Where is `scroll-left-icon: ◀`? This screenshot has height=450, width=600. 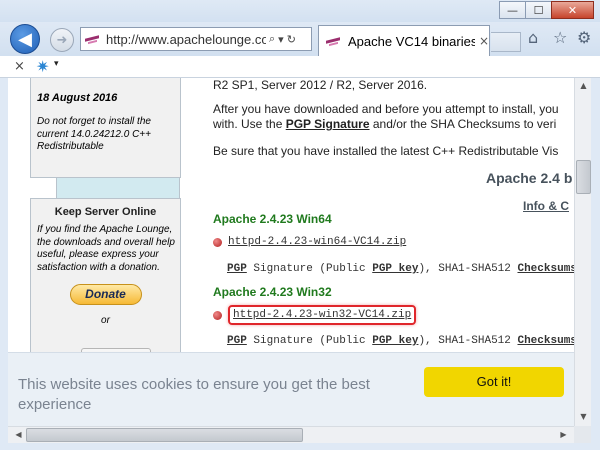 scroll-left-icon: ◀ is located at coordinates (18, 434).